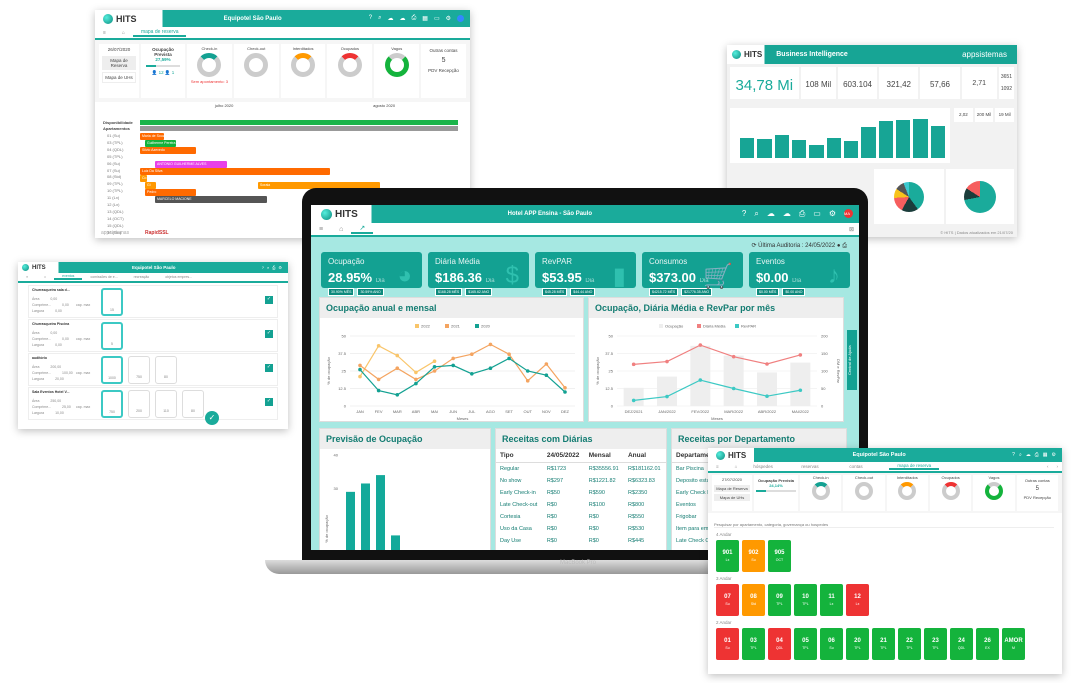 This screenshot has height=683, width=1080. I want to click on dashboard-tab-icon: ↗, so click(362, 229).